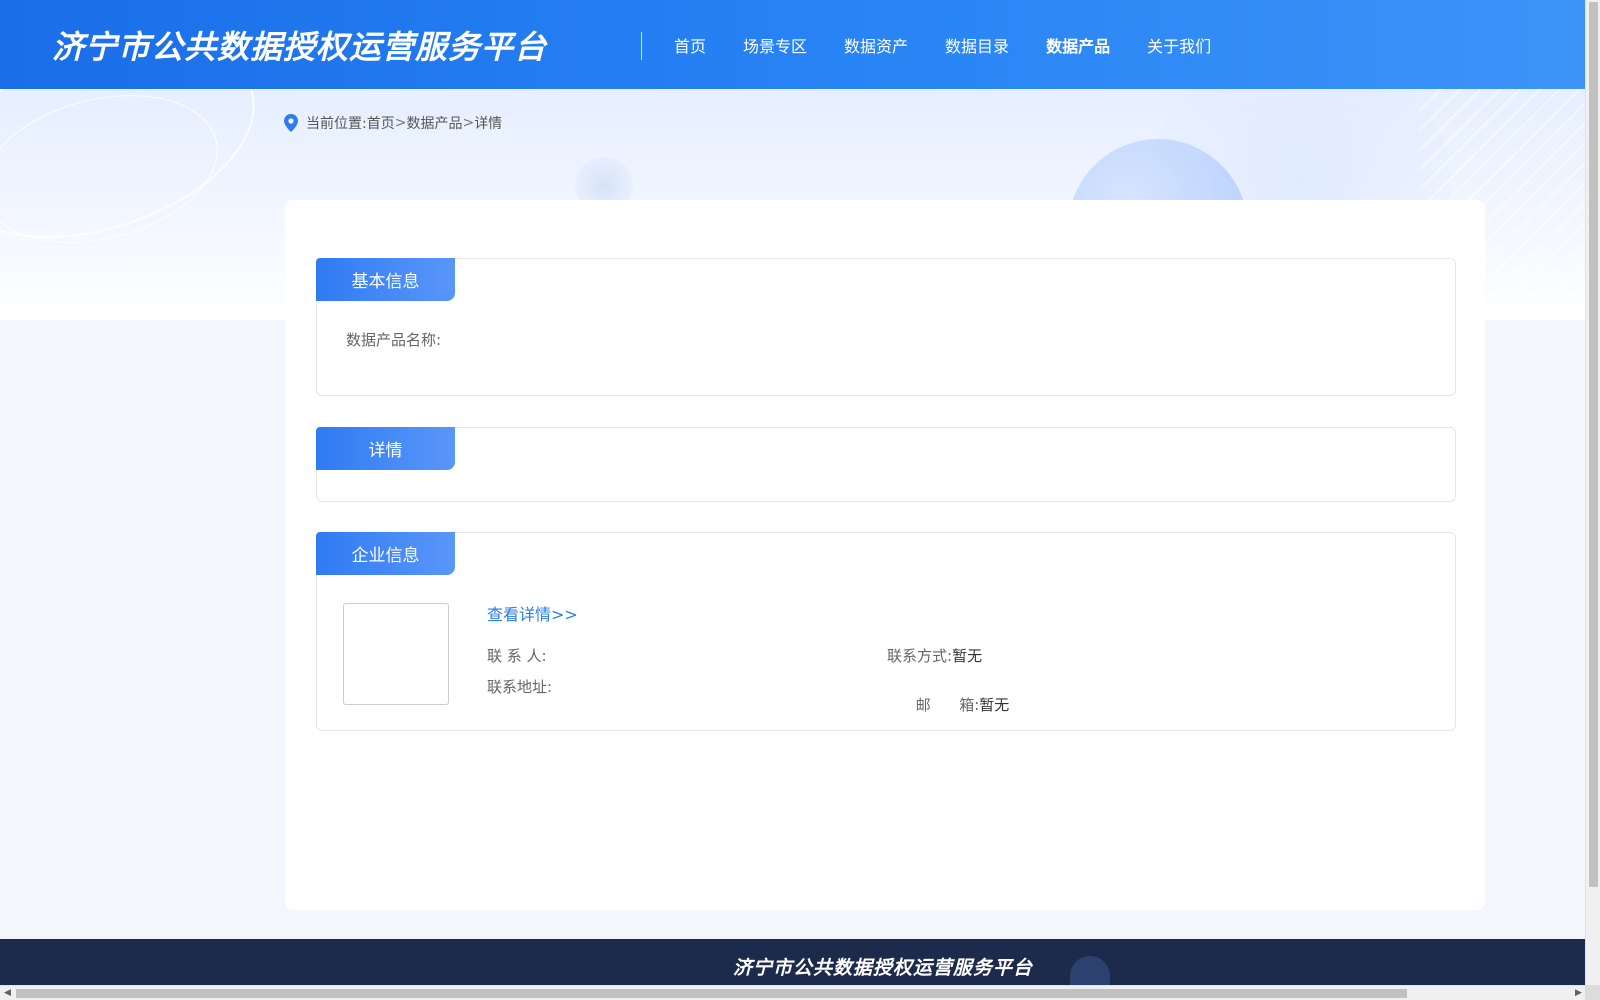 This screenshot has width=1600, height=1000. Describe the element at coordinates (336, 124) in the screenshot. I see `breadcrumb-prefix: 当前位置:` at that location.